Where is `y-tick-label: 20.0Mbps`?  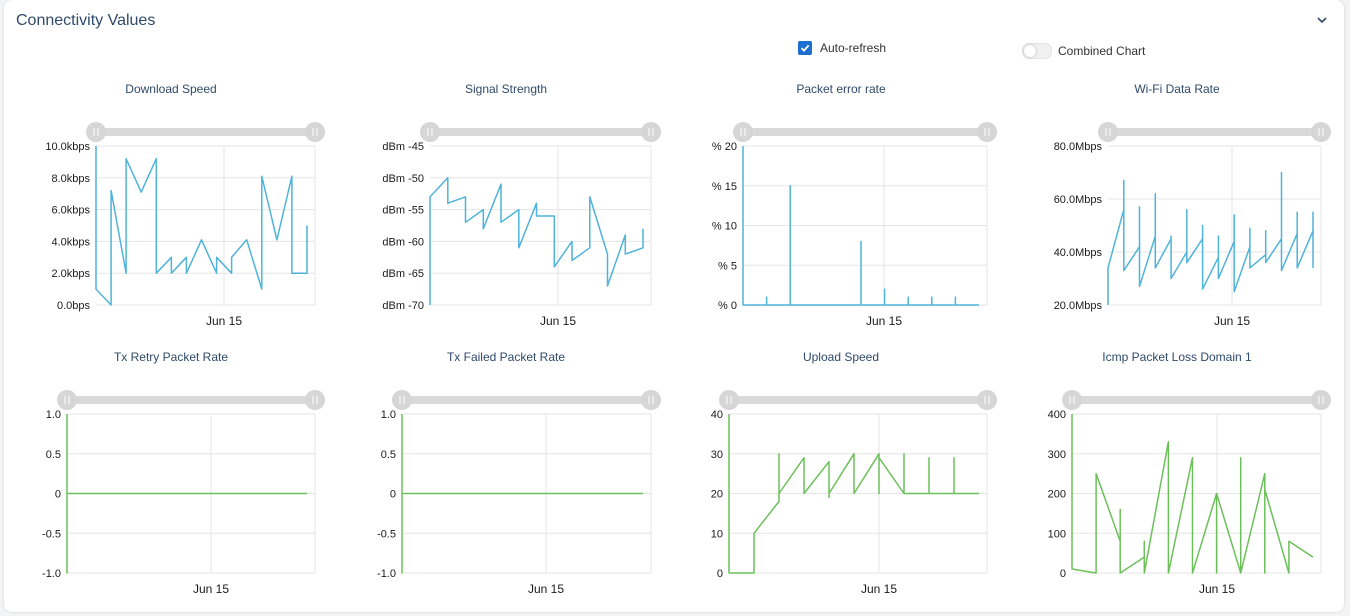 y-tick-label: 20.0Mbps is located at coordinates (1078, 306).